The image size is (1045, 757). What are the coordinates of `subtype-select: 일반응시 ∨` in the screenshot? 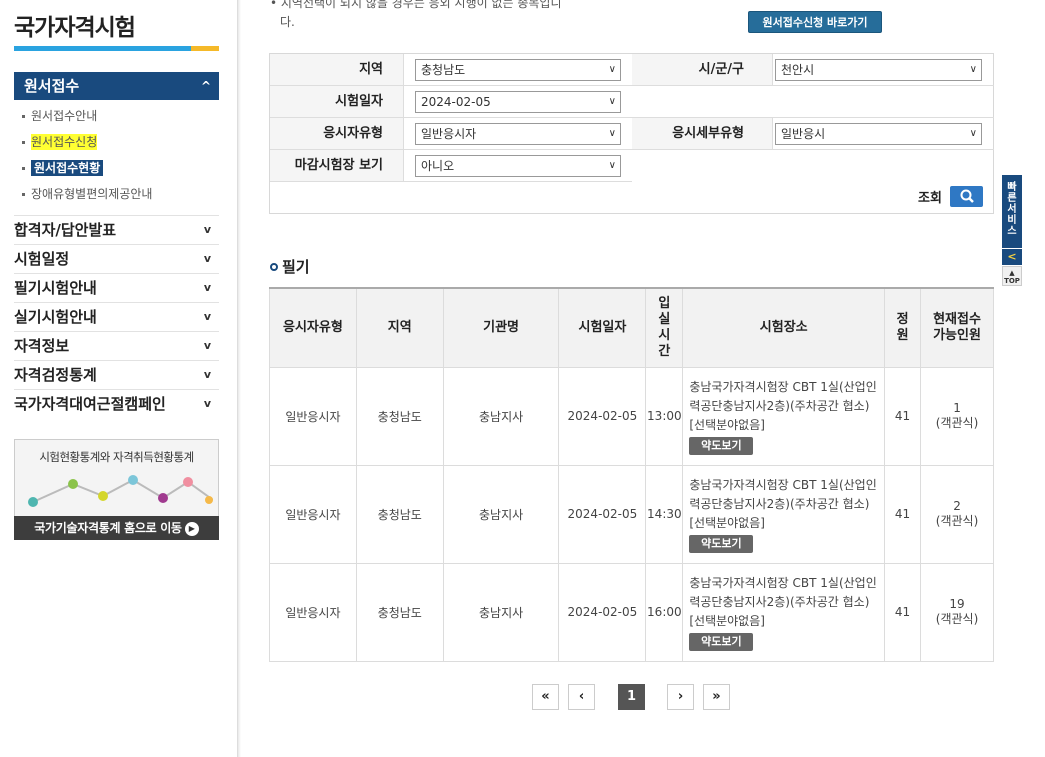 It's located at (878, 134).